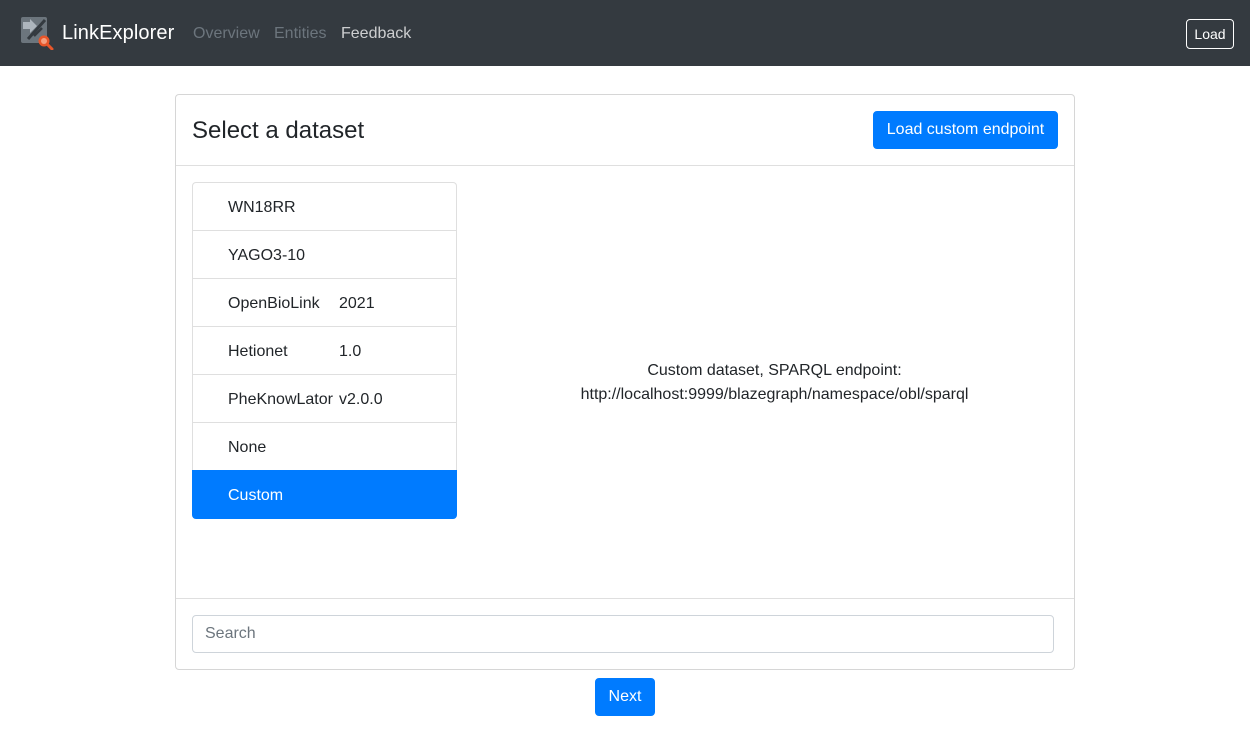 The height and width of the screenshot is (750, 1250). I want to click on dataset-item-none: None, so click(324, 446).